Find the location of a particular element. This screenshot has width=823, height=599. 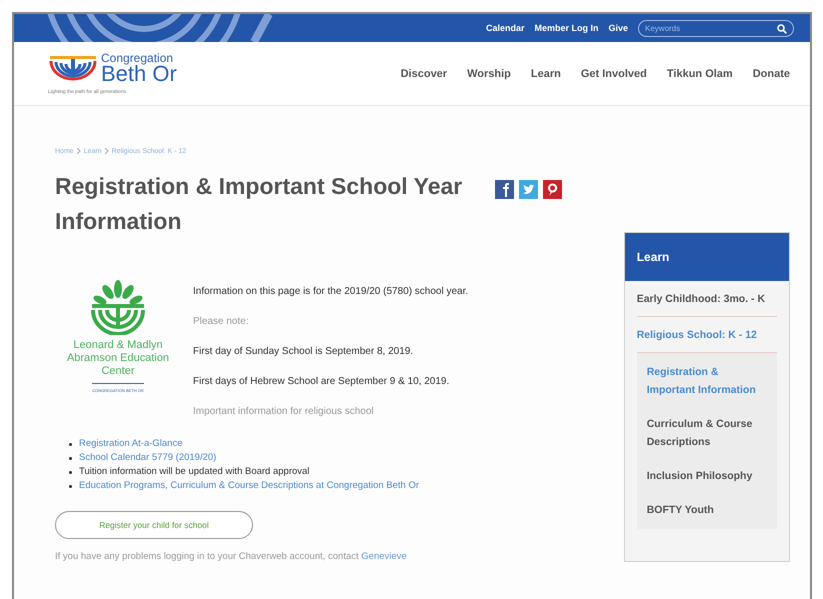

info-text: Information on this page is for the 2019/20 (5780) school year. is located at coordinates (330, 292).